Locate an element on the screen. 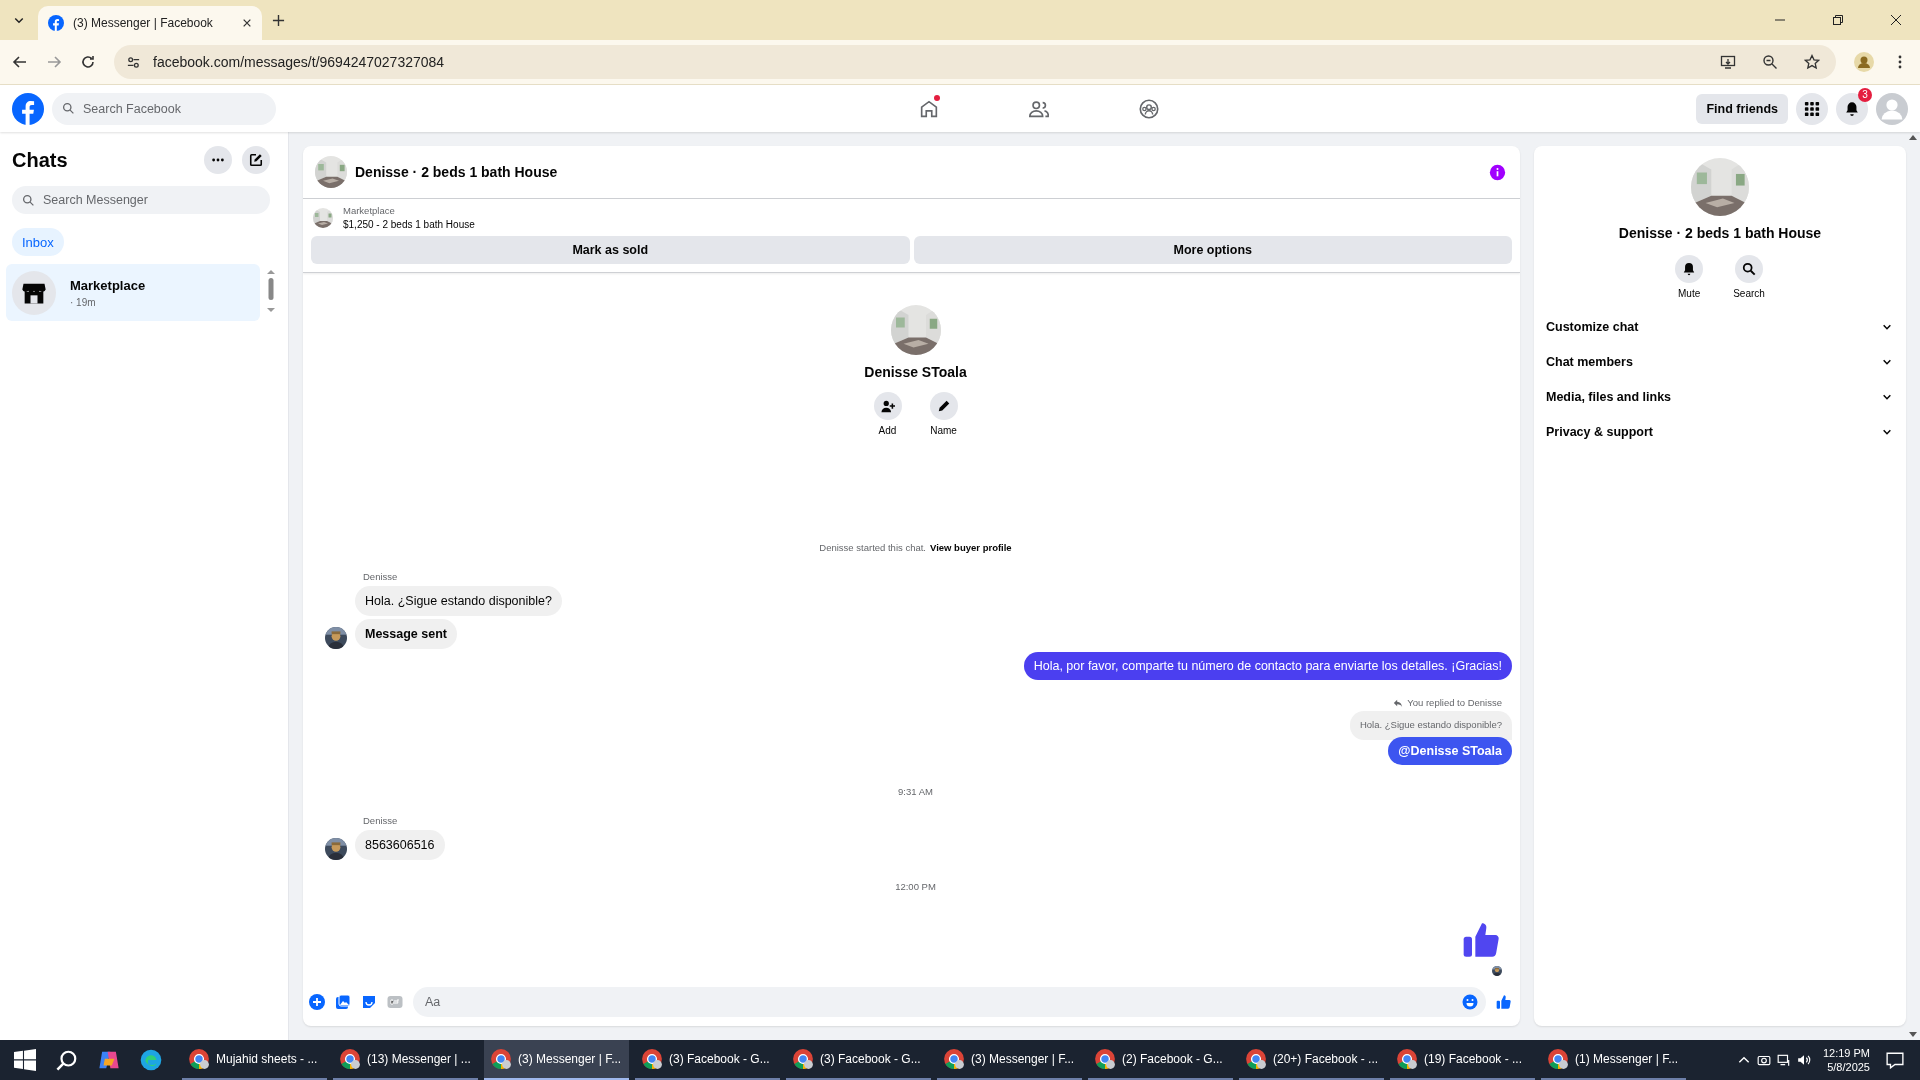  find-friends-button: Find friends is located at coordinates (1742, 108).